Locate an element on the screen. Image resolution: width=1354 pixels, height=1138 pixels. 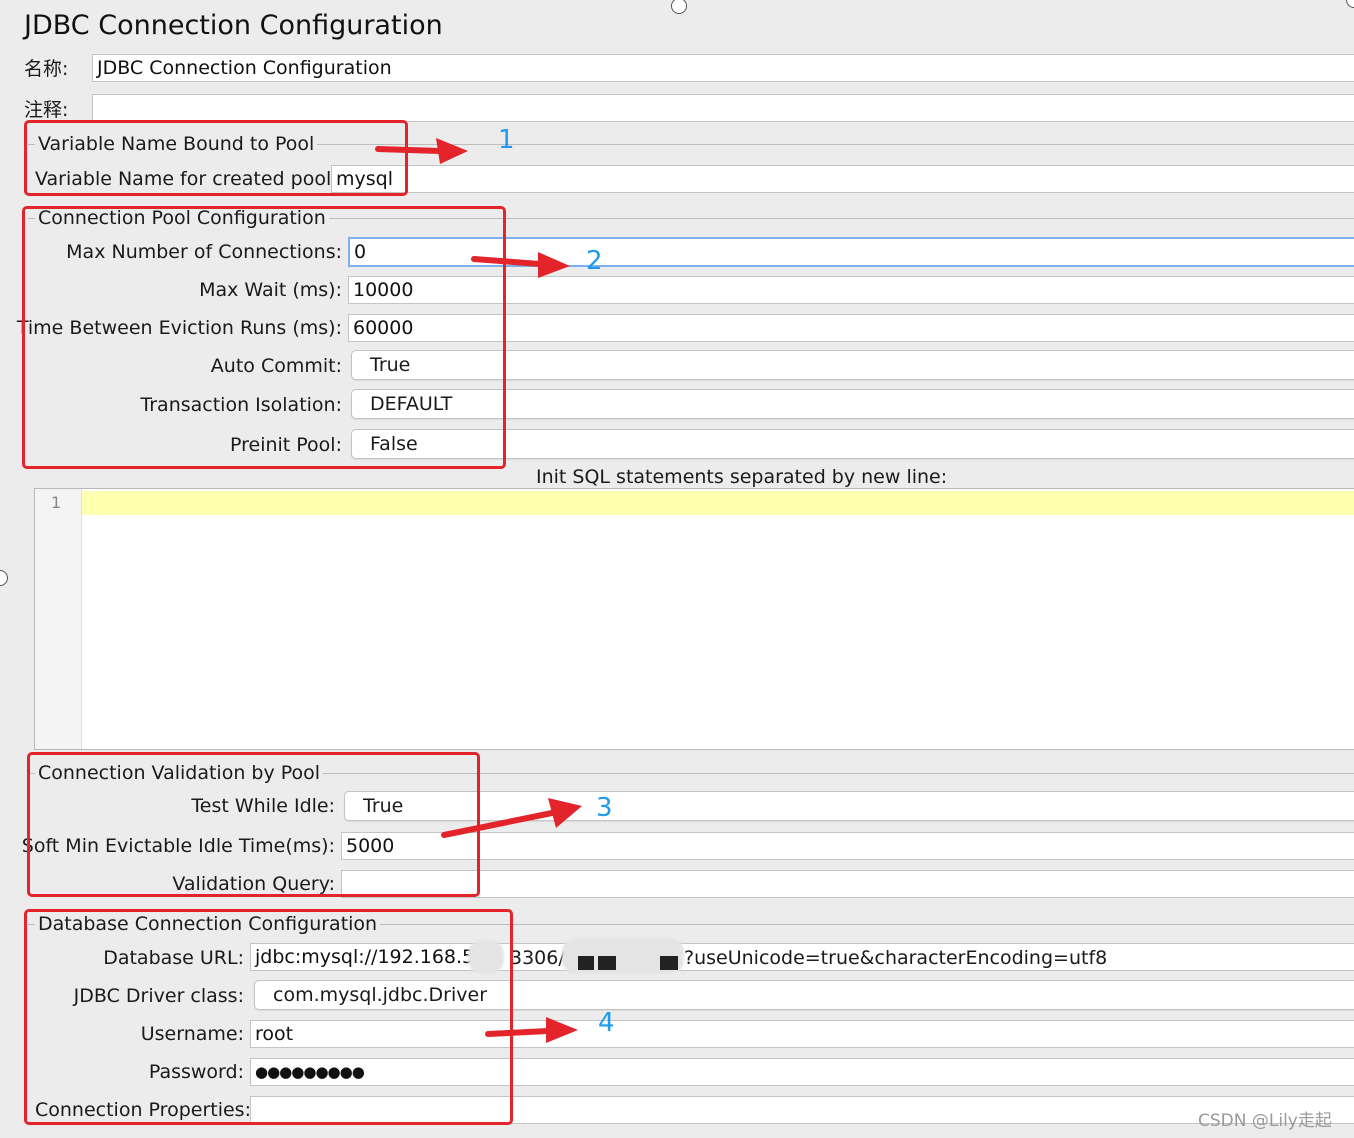
arrow-1-head is located at coordinates (452, 151).